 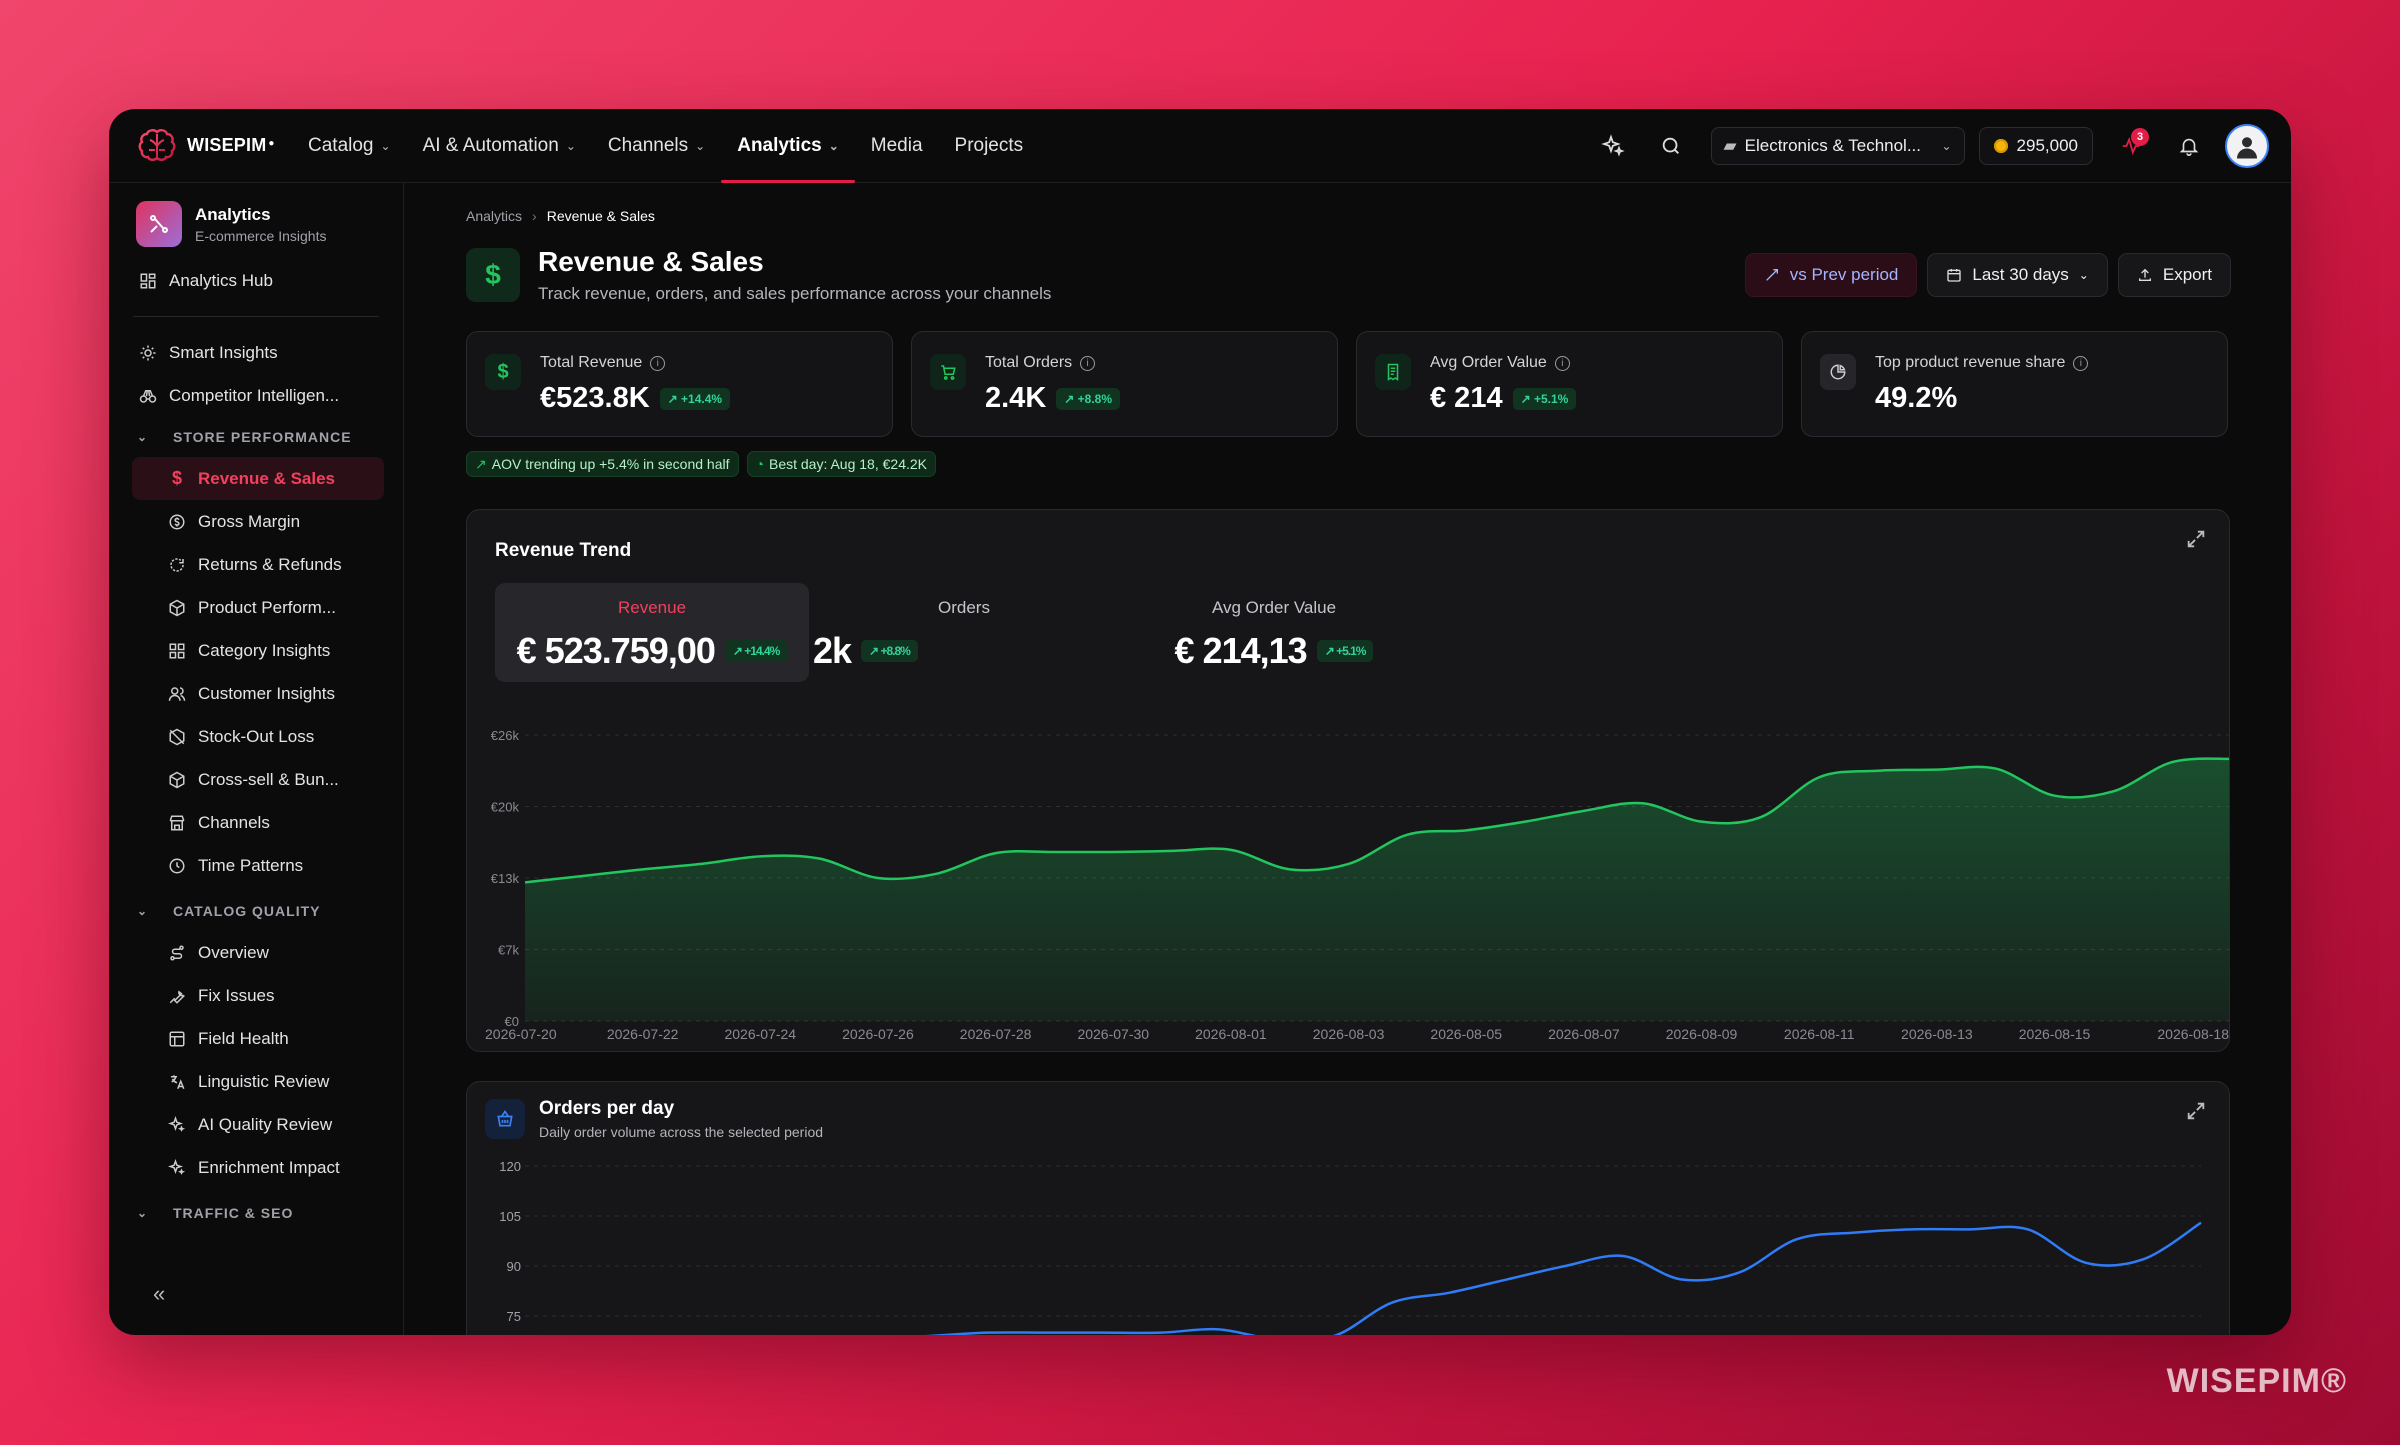 I want to click on kpi-label: Top product revenue share, so click(x=1970, y=362).